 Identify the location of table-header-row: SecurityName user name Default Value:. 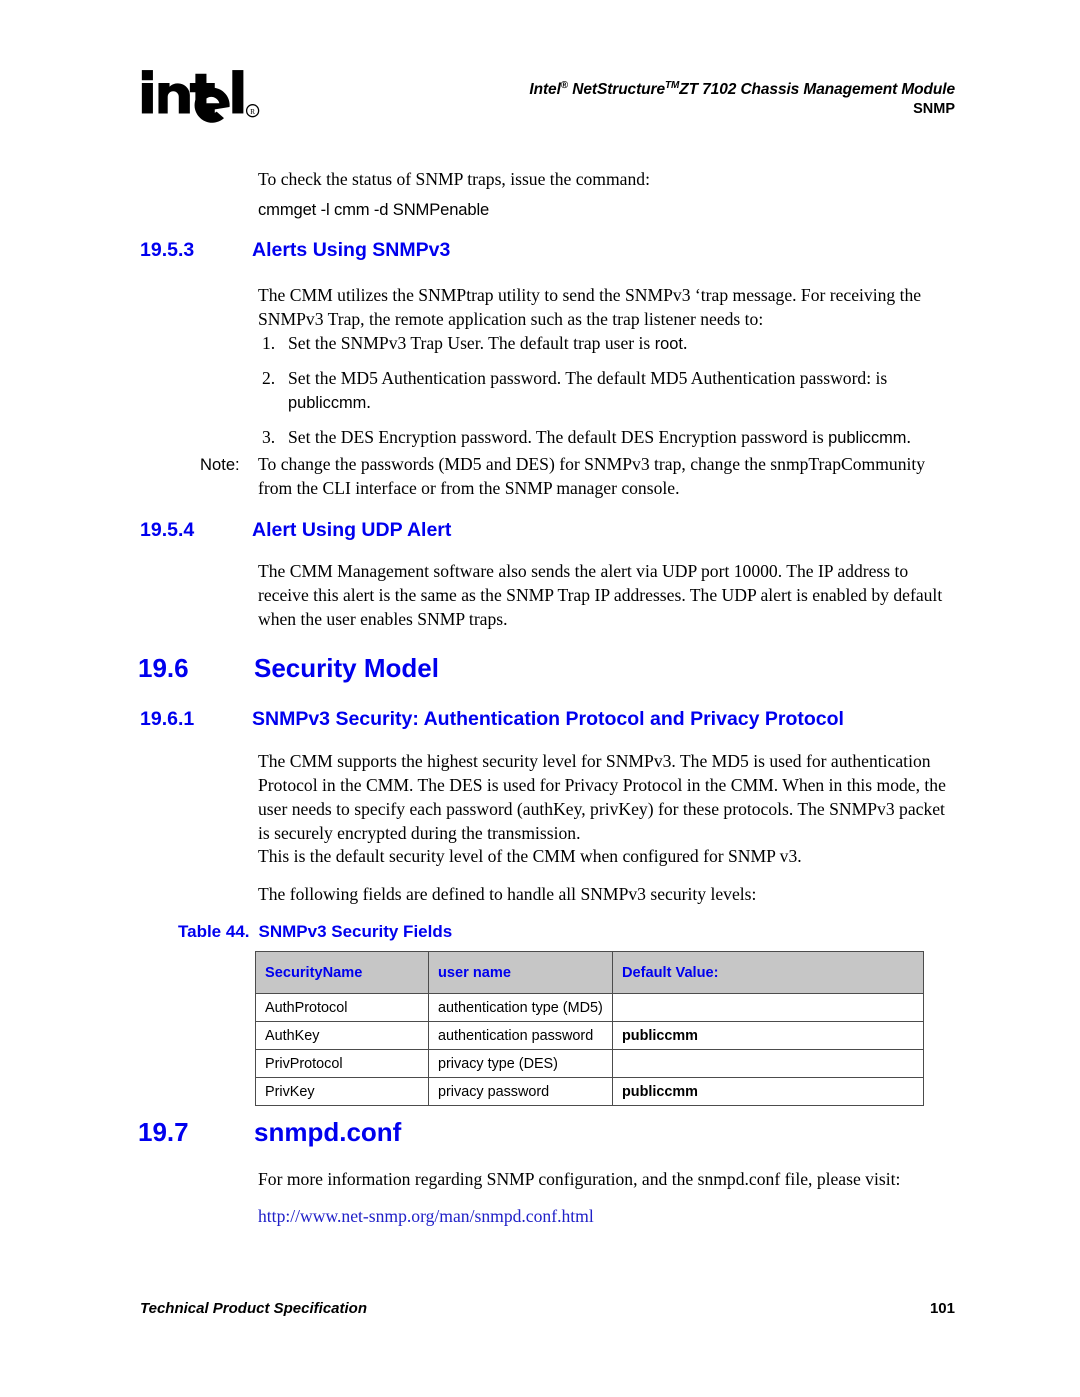
(589, 972).